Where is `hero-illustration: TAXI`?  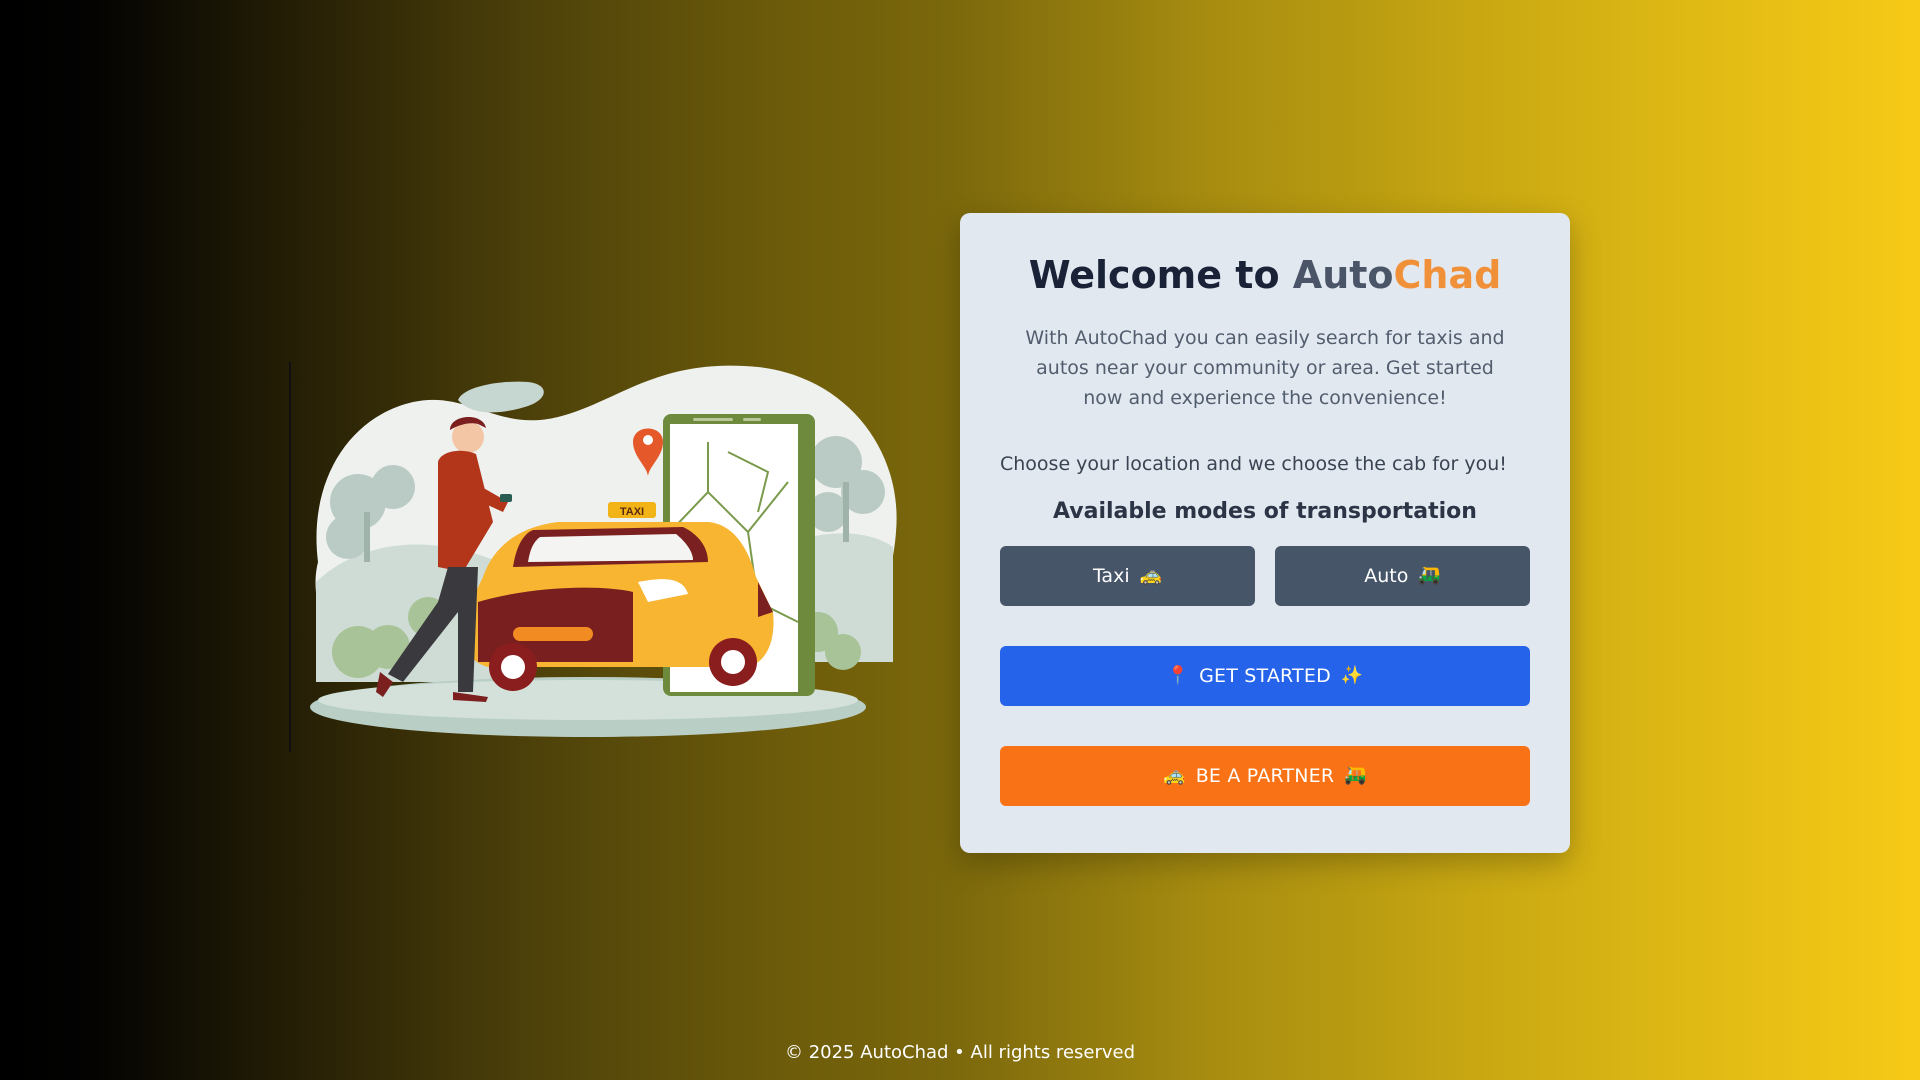 hero-illustration: TAXI is located at coordinates (594, 557).